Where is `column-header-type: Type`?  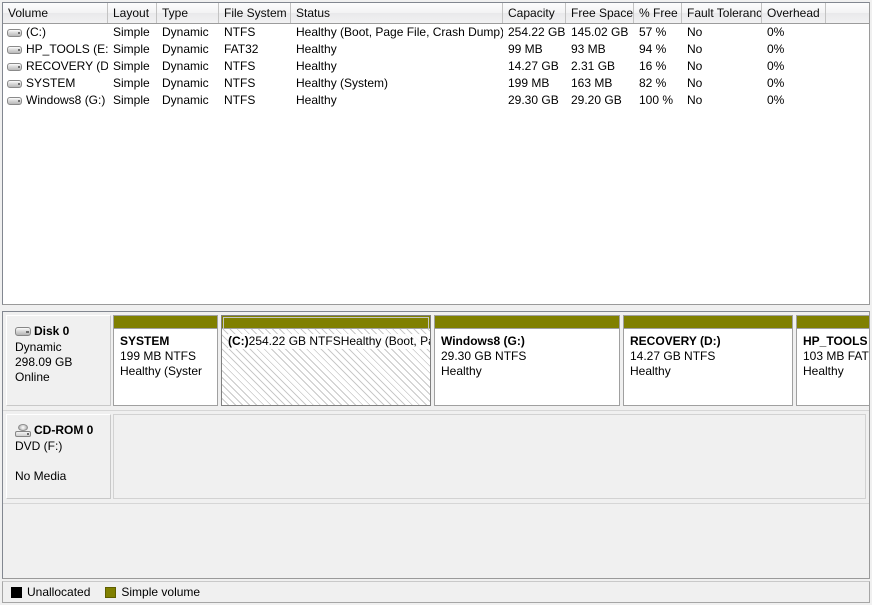 column-header-type: Type is located at coordinates (188, 13).